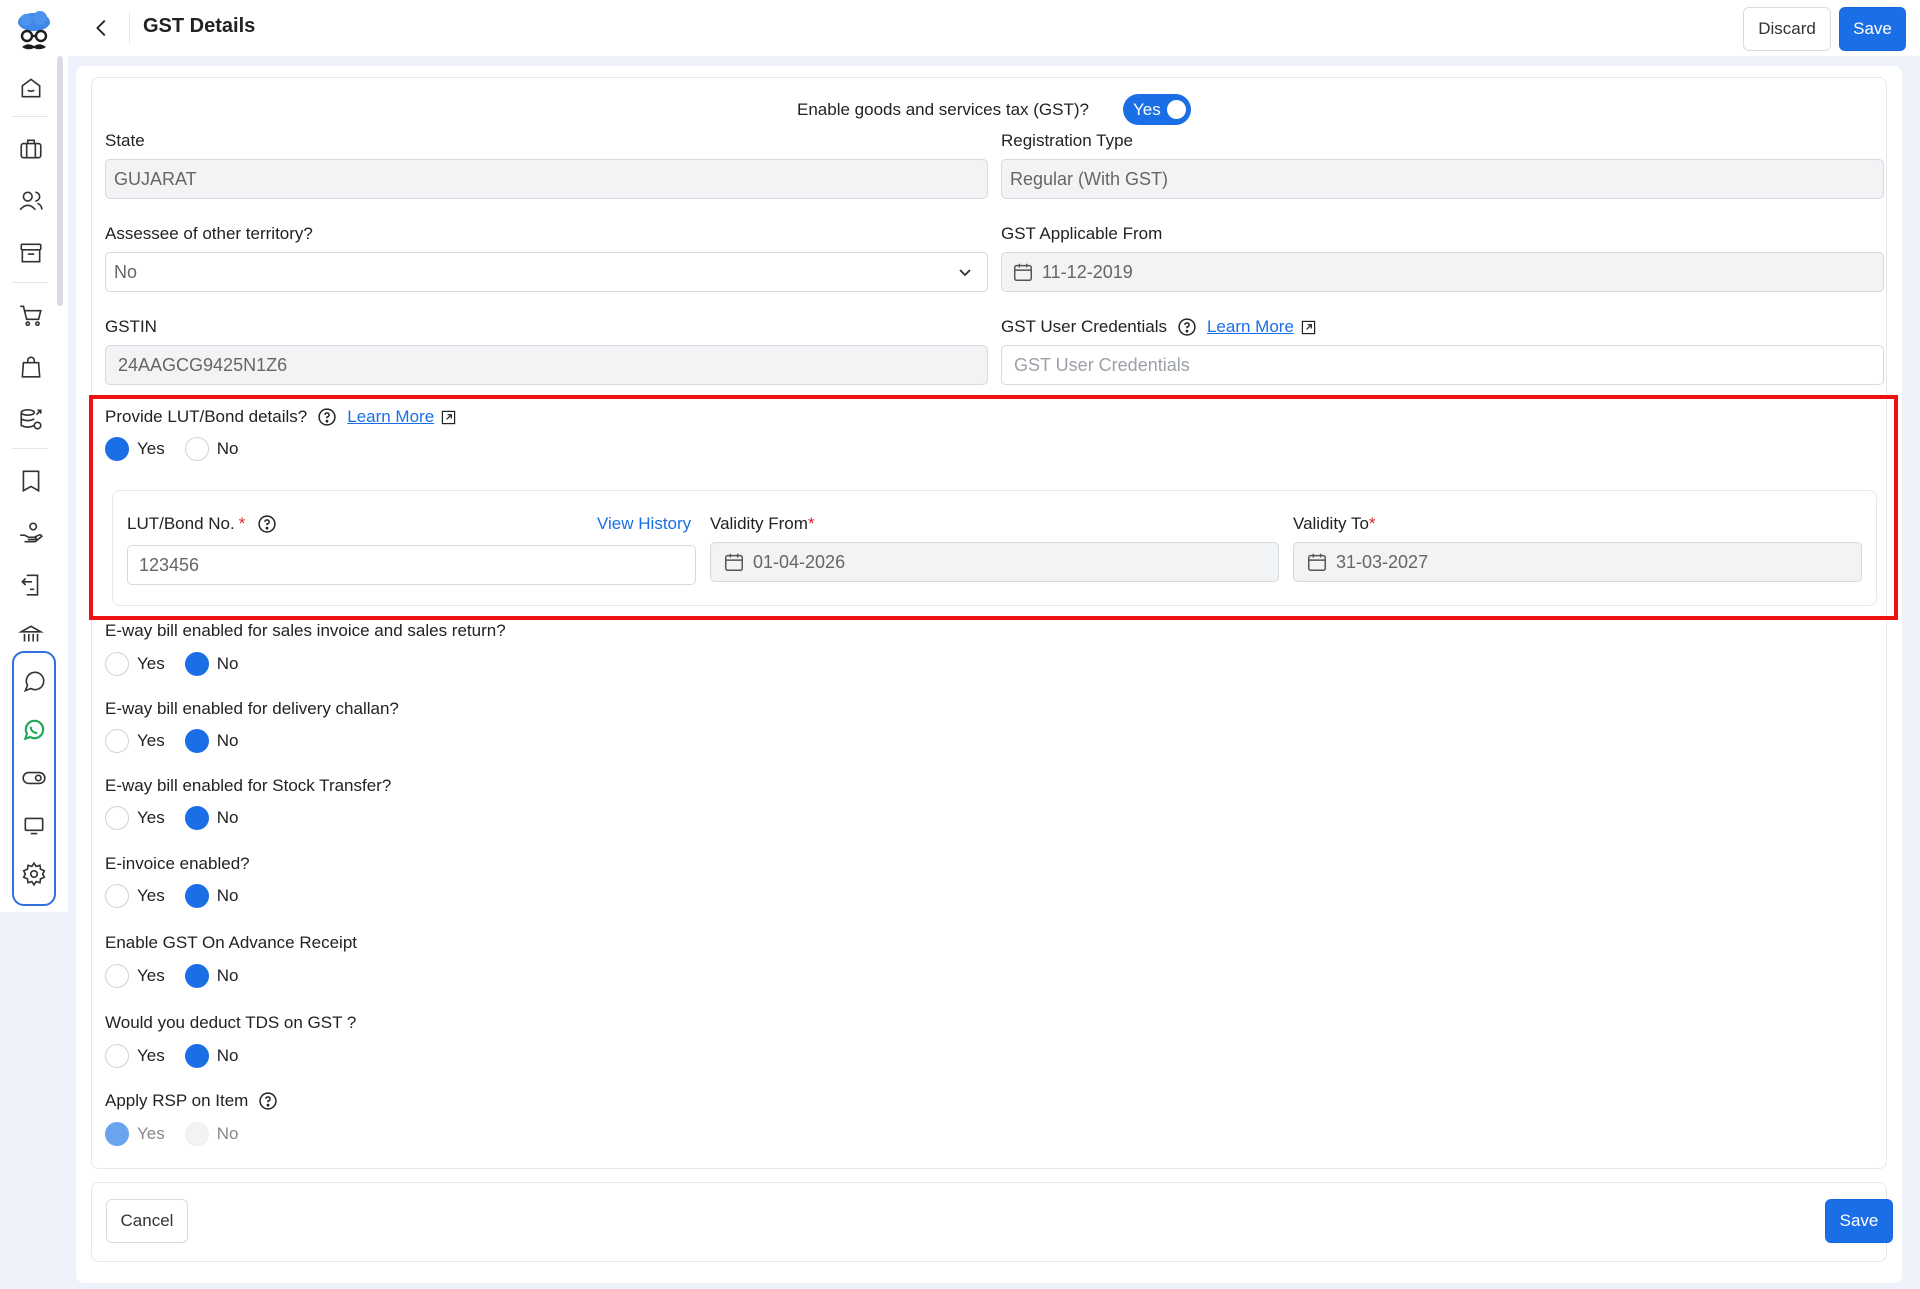 The width and height of the screenshot is (1920, 1289). What do you see at coordinates (117, 976) in the screenshot?
I see `gst-advance-yes-radio` at bounding box center [117, 976].